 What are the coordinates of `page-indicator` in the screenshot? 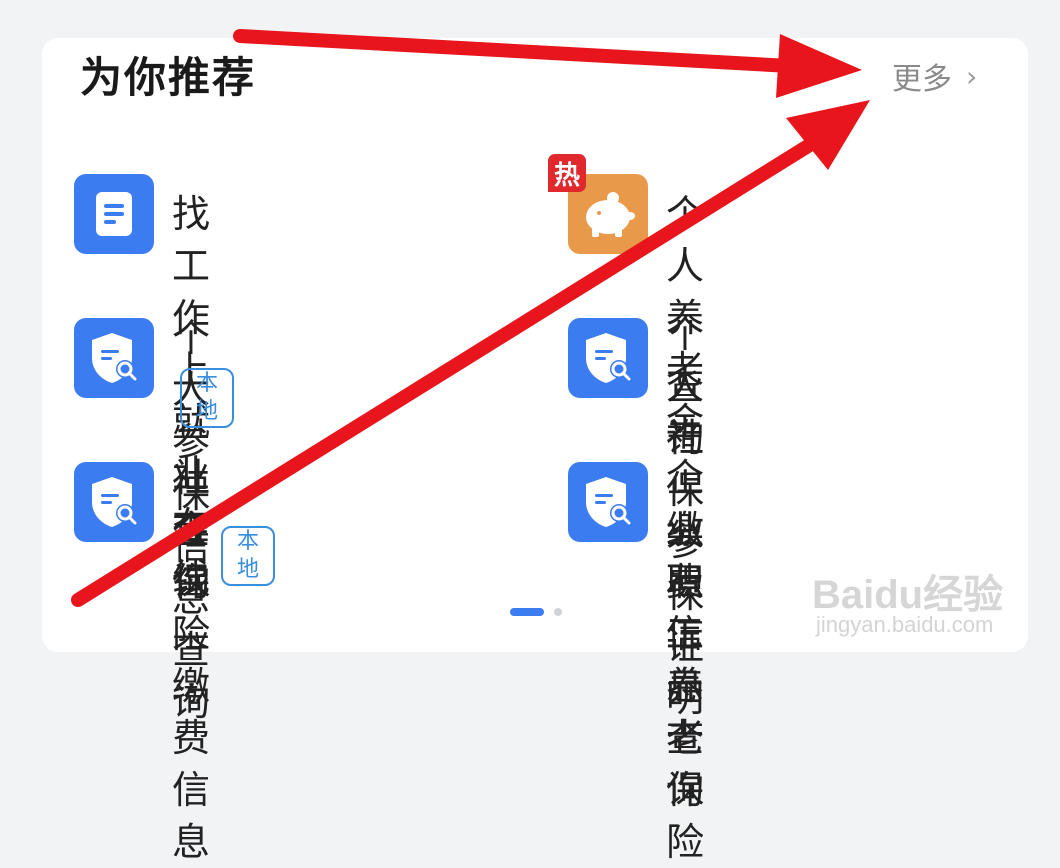 It's located at (536, 612).